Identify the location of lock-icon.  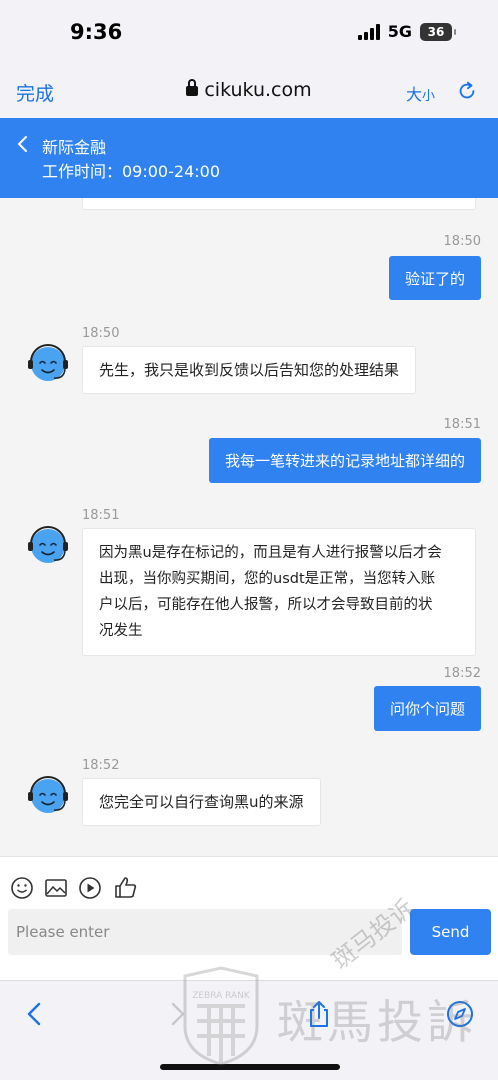
(192, 87).